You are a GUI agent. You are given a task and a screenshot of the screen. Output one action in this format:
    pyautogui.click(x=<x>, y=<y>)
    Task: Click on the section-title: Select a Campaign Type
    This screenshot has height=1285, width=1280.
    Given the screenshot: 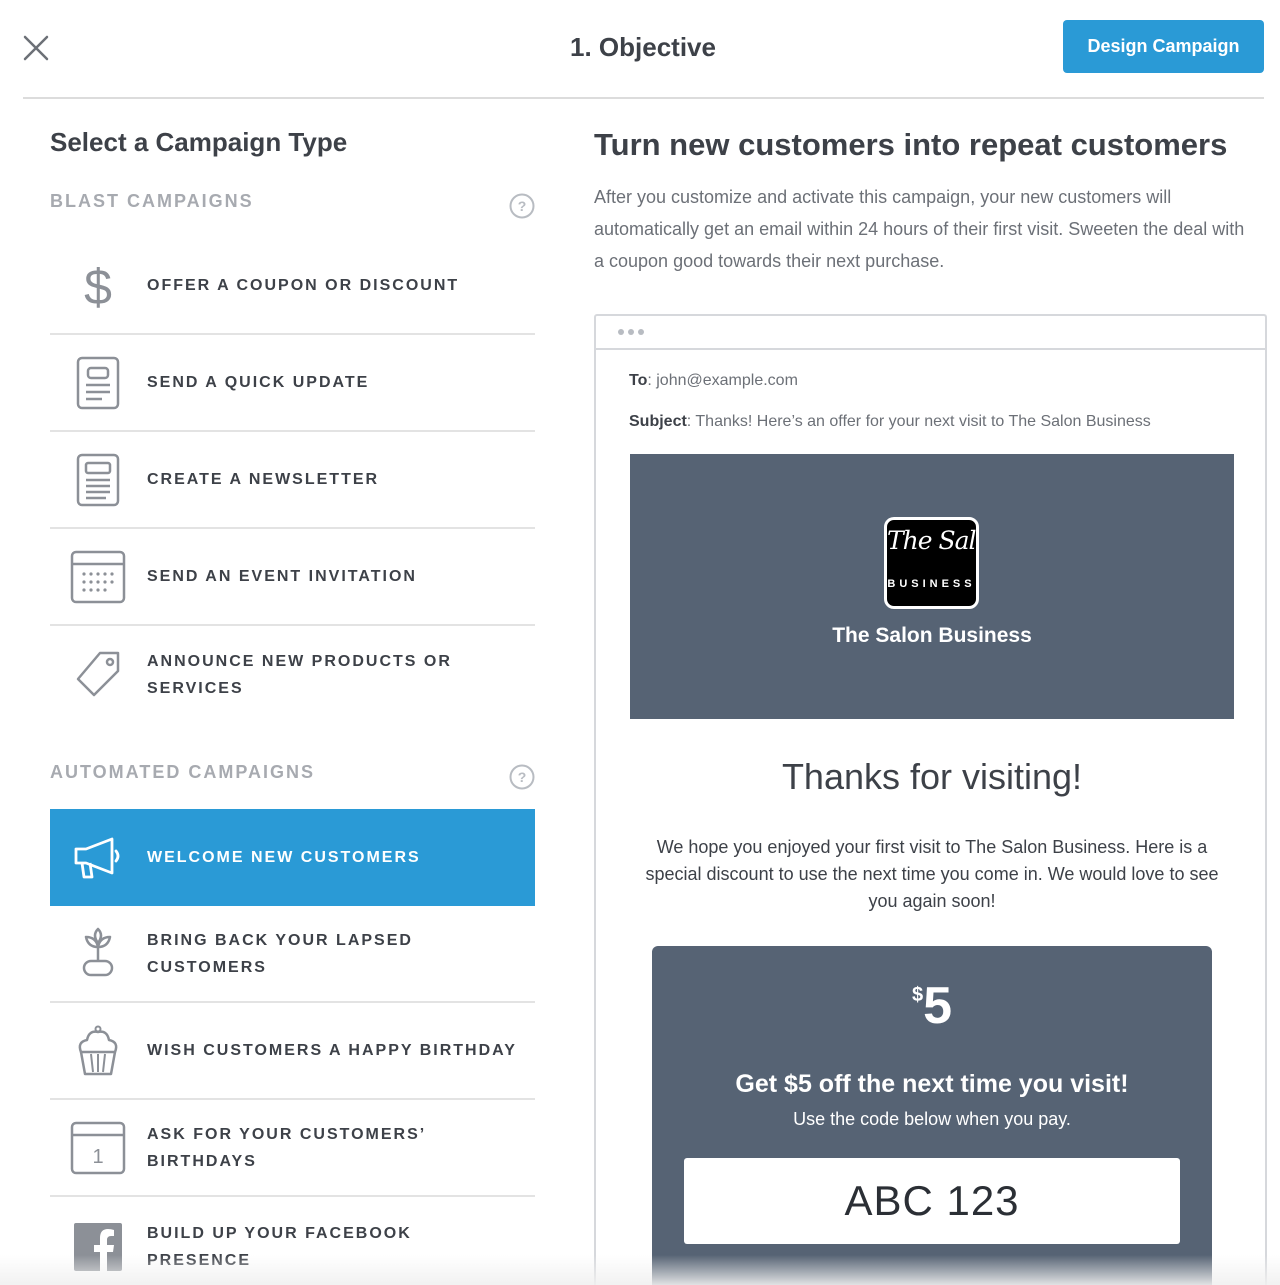 What is the action you would take?
    pyautogui.click(x=199, y=142)
    